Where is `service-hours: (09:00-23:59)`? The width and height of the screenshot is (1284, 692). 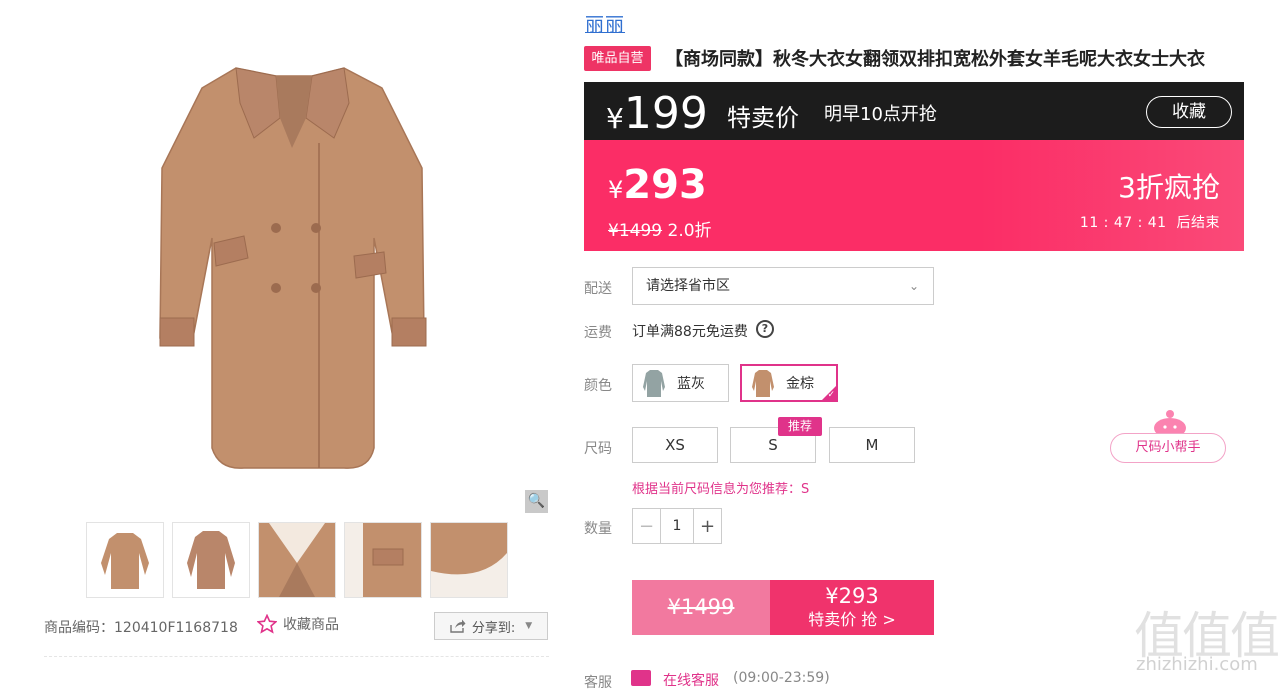 service-hours: (09:00-23:59) is located at coordinates (781, 678).